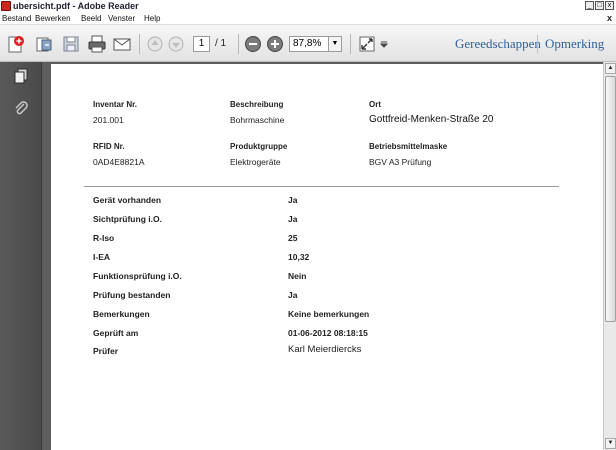 This screenshot has width=616, height=450. I want to click on print-icon, so click(97, 44).